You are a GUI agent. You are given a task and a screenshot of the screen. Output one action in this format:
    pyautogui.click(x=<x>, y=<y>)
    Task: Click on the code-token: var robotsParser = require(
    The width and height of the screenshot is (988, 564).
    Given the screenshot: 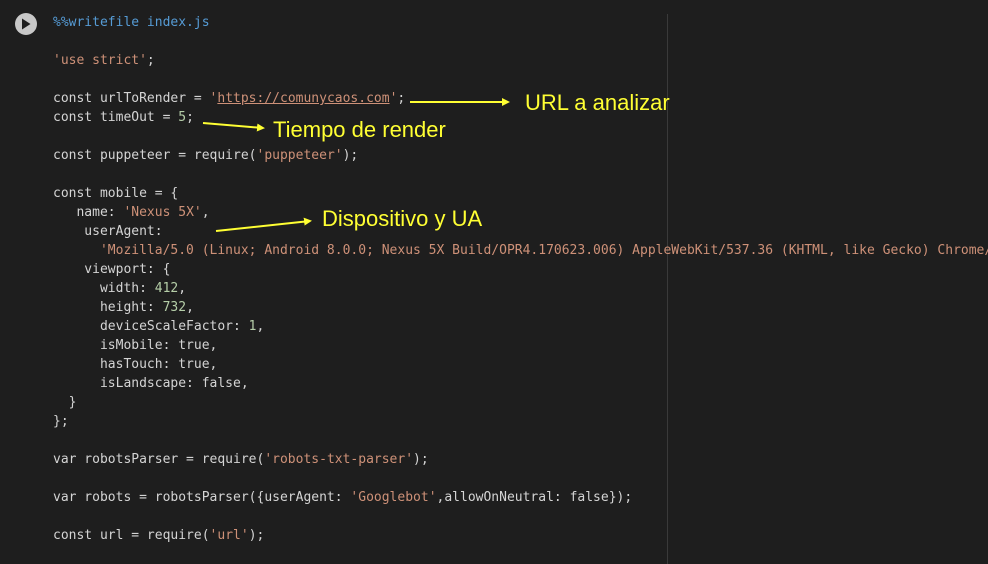 What is the action you would take?
    pyautogui.click(x=159, y=459)
    